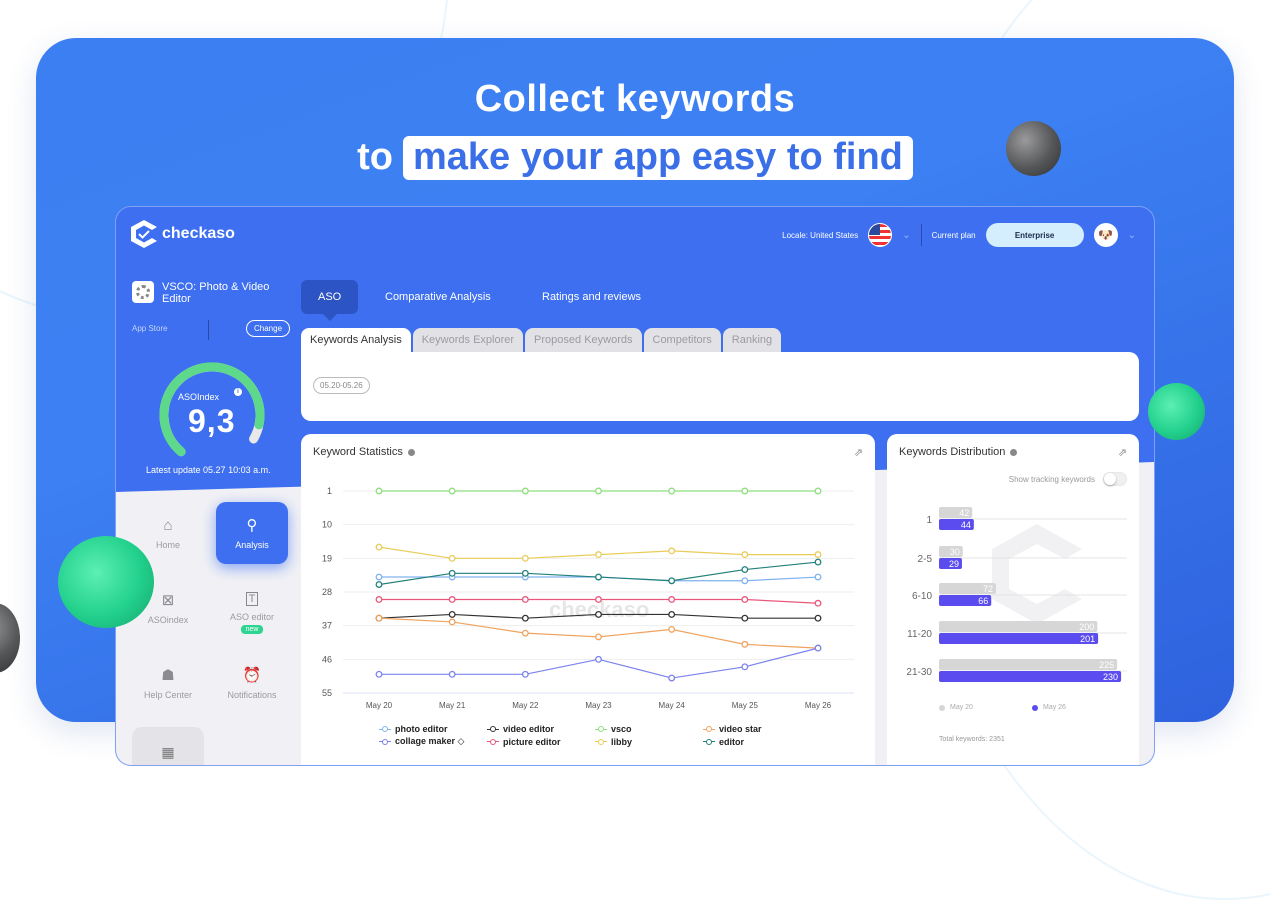 The width and height of the screenshot is (1270, 900). Describe the element at coordinates (252, 613) in the screenshot. I see `nav-aso-editor: T ASO editor new` at that location.